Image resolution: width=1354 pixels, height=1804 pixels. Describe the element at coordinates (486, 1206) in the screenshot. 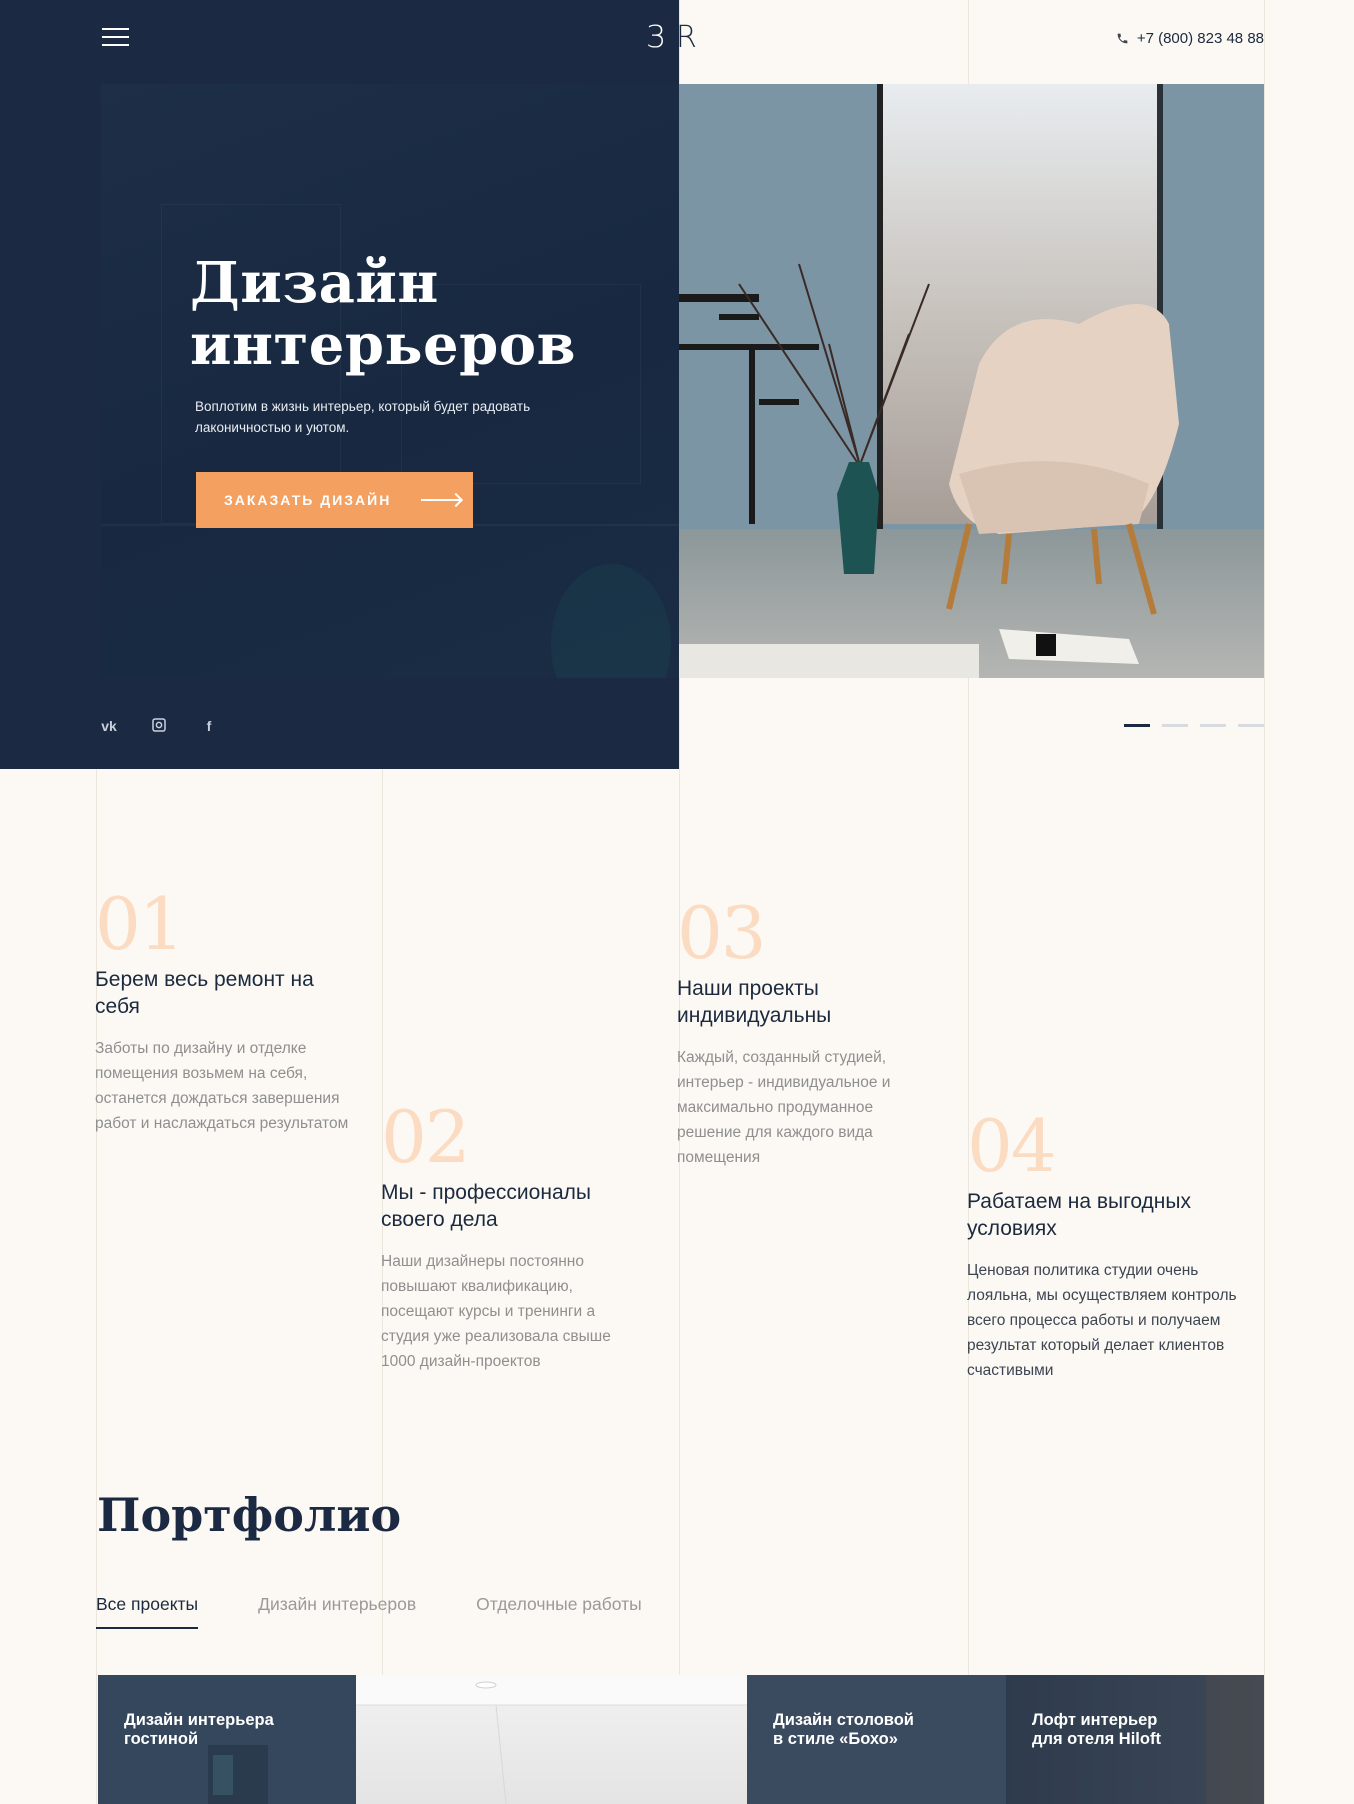

I see `feature-title: Мы - профессионалы своего дела` at that location.